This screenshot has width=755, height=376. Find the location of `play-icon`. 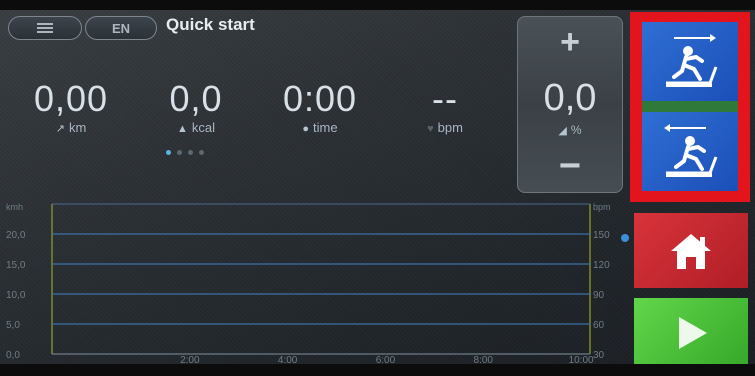

play-icon is located at coordinates (693, 333).